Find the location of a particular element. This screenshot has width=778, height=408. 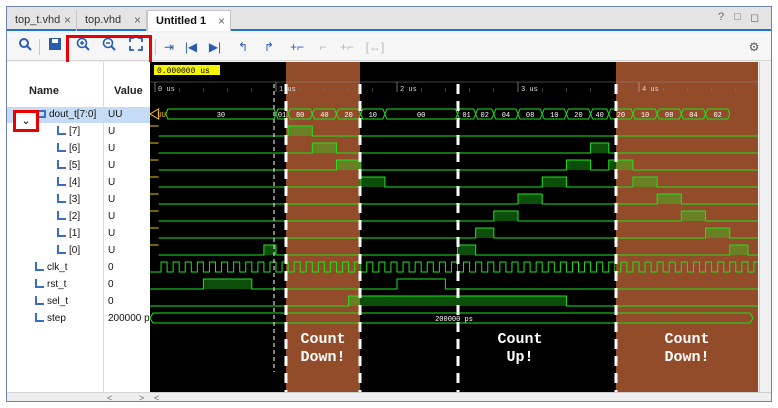

signal-name: [3] is located at coordinates (75, 199).